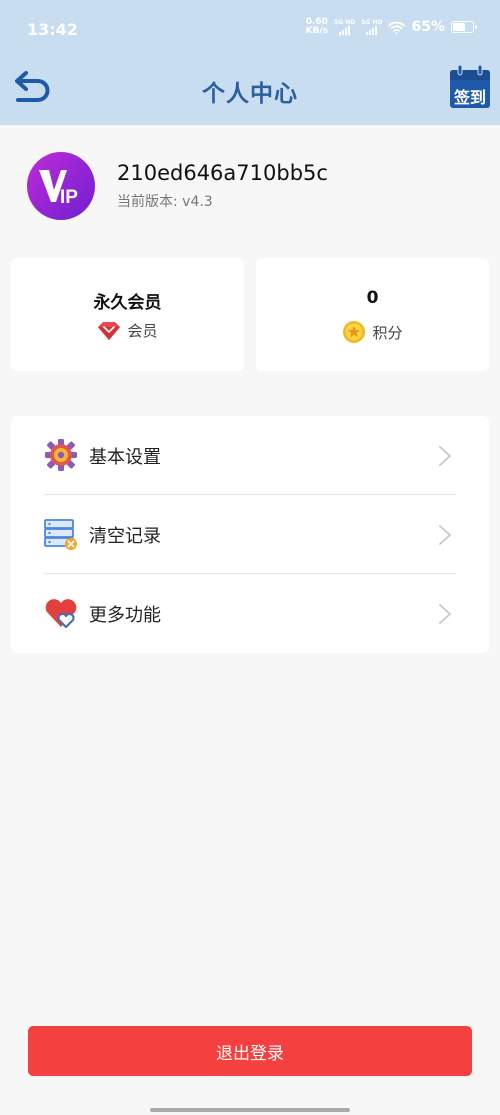 The height and width of the screenshot is (1115, 500). What do you see at coordinates (165, 202) in the screenshot?
I see `app-version: 当前版本: v4.3` at bounding box center [165, 202].